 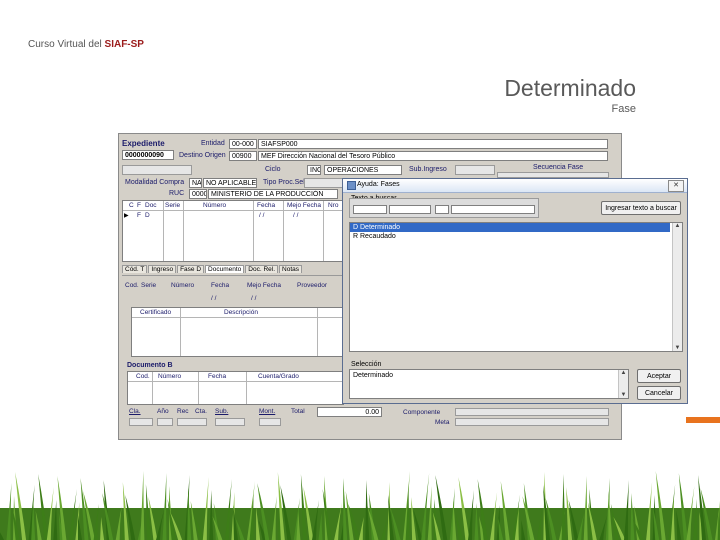 What do you see at coordinates (157, 170) in the screenshot?
I see `search-field` at bounding box center [157, 170].